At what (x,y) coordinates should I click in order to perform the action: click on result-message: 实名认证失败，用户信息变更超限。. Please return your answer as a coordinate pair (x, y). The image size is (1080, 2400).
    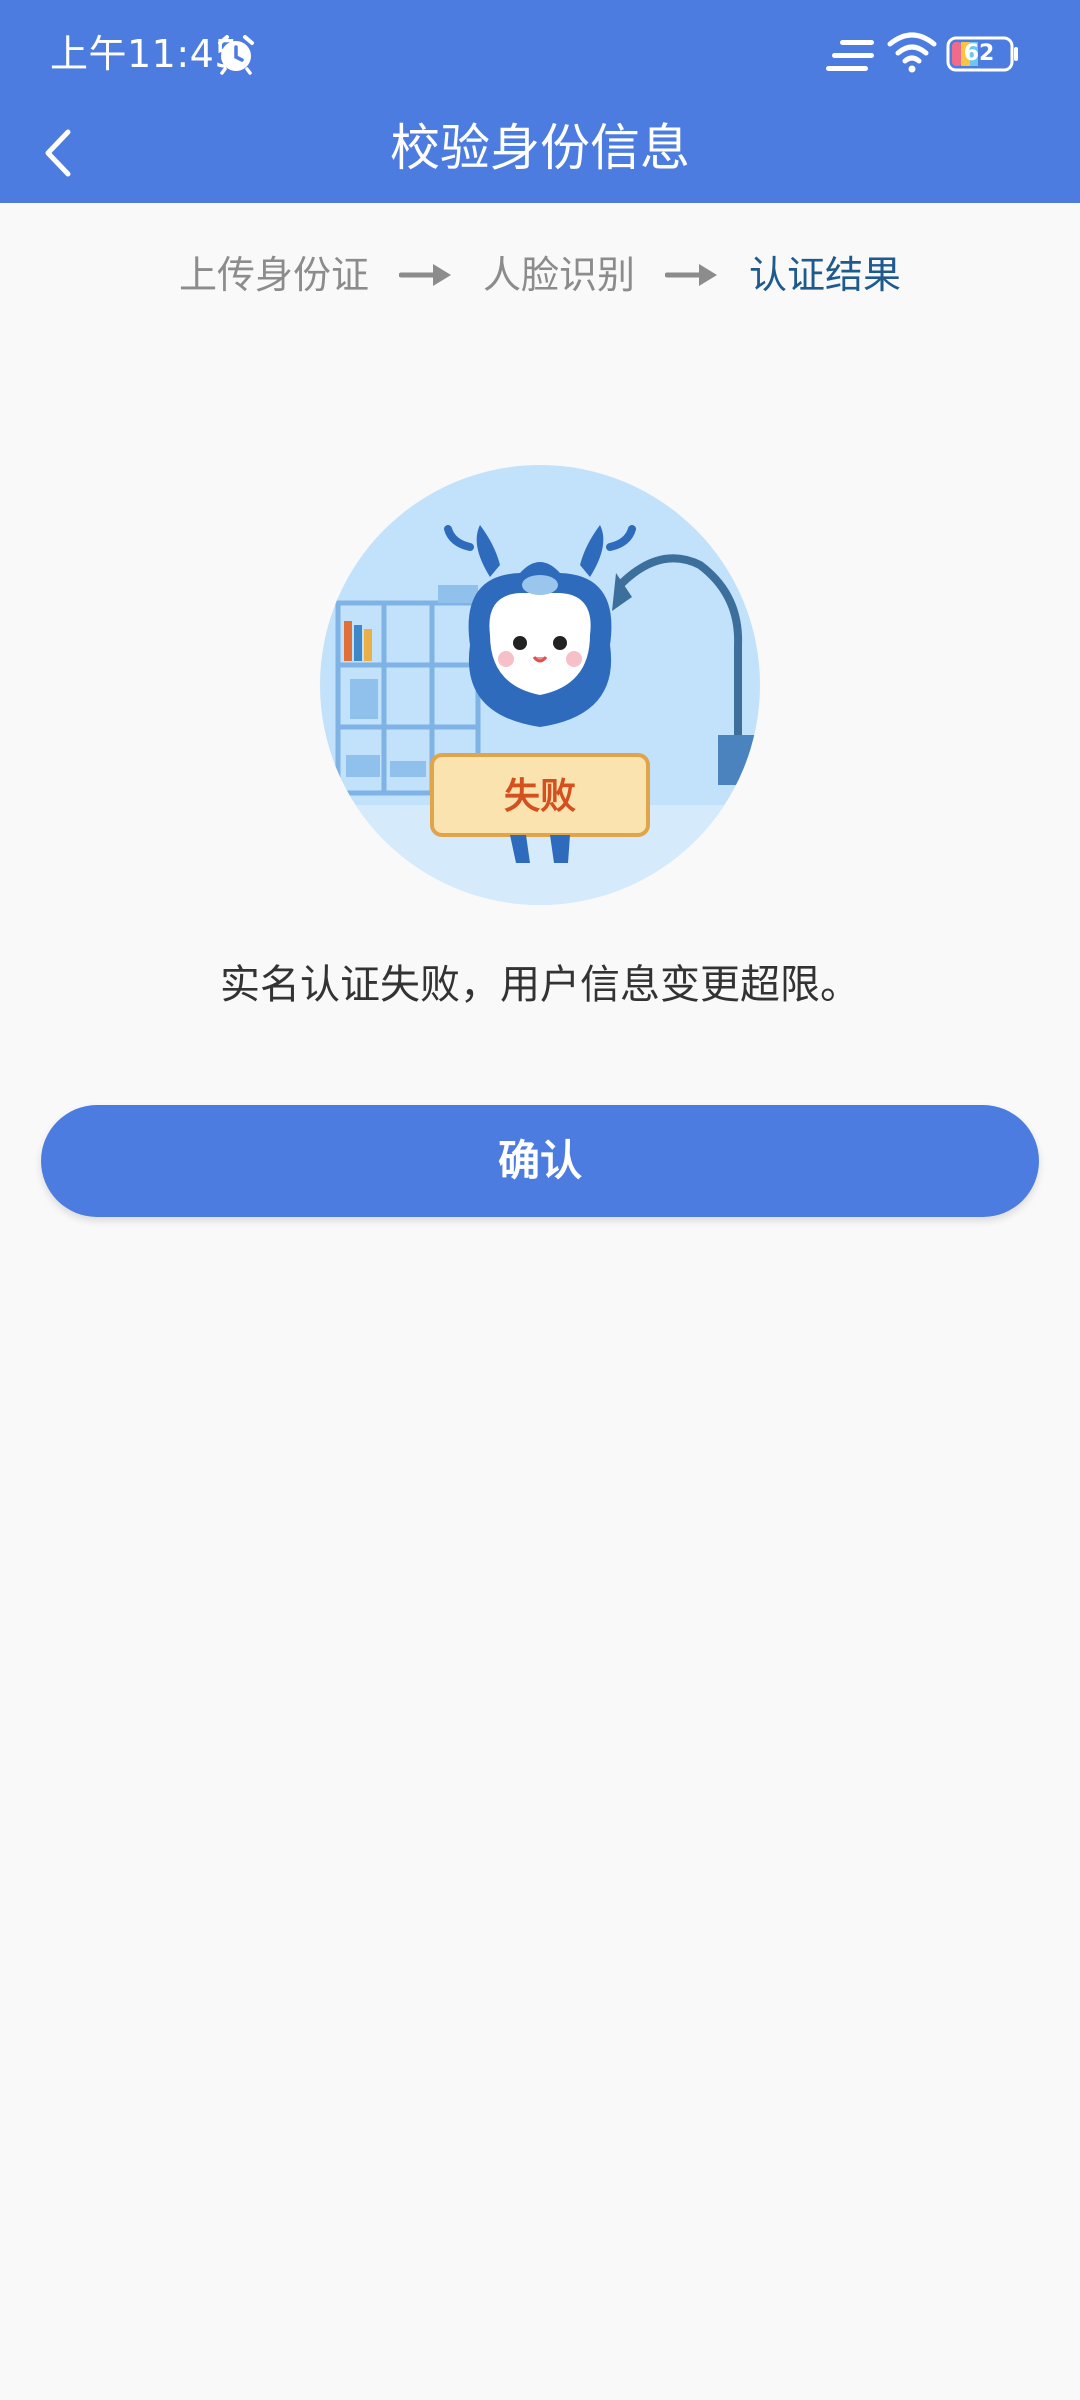
    Looking at the image, I should click on (540, 985).